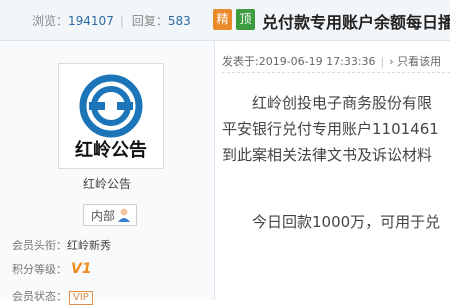 The width and height of the screenshot is (450, 305). I want to click on replies-count: 583, so click(179, 21).